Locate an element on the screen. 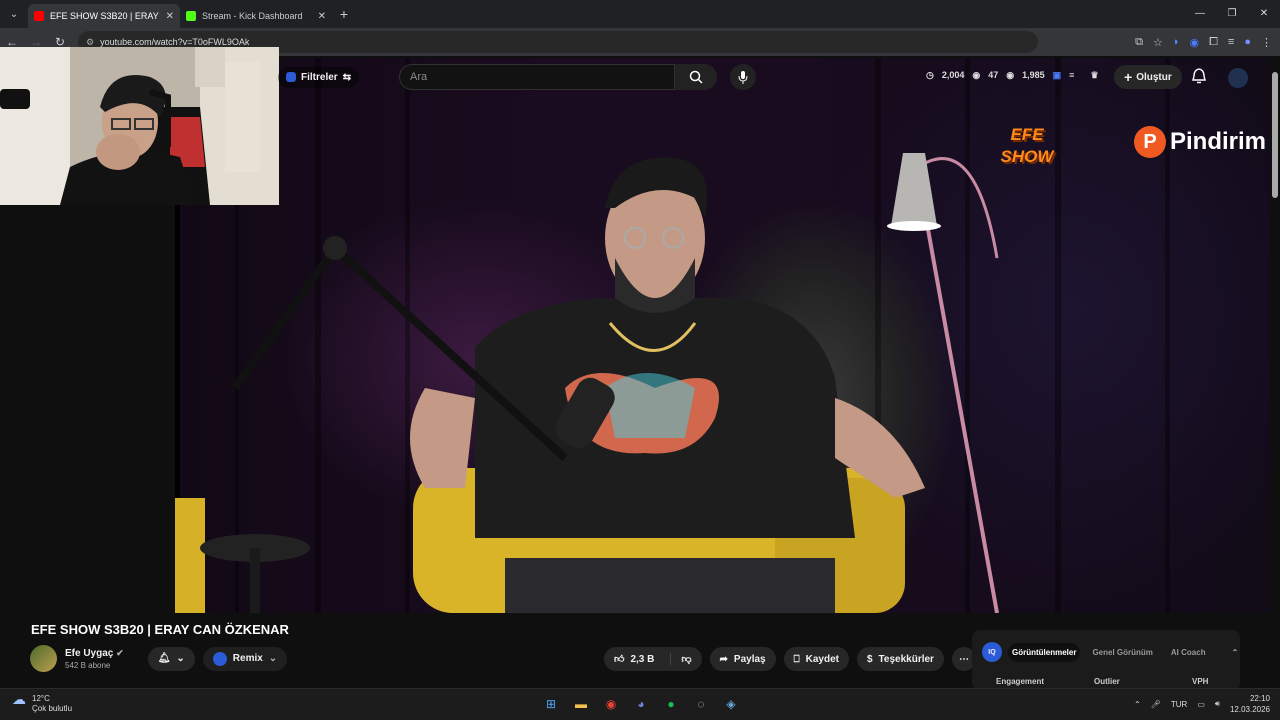  channel-row: Efe Uygaç ✔ 542 B abone 🔔︎ ⌄ Remix ⌄ is located at coordinates (159, 658).